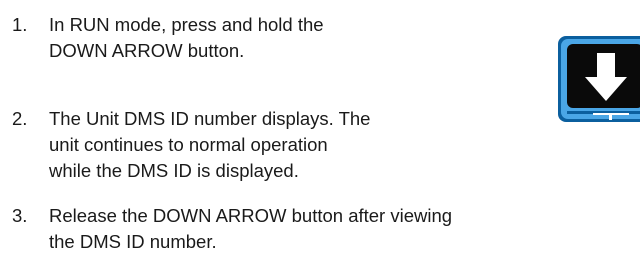 This screenshot has width=640, height=279. What do you see at coordinates (20, 24) in the screenshot?
I see `step-number: 1.` at bounding box center [20, 24].